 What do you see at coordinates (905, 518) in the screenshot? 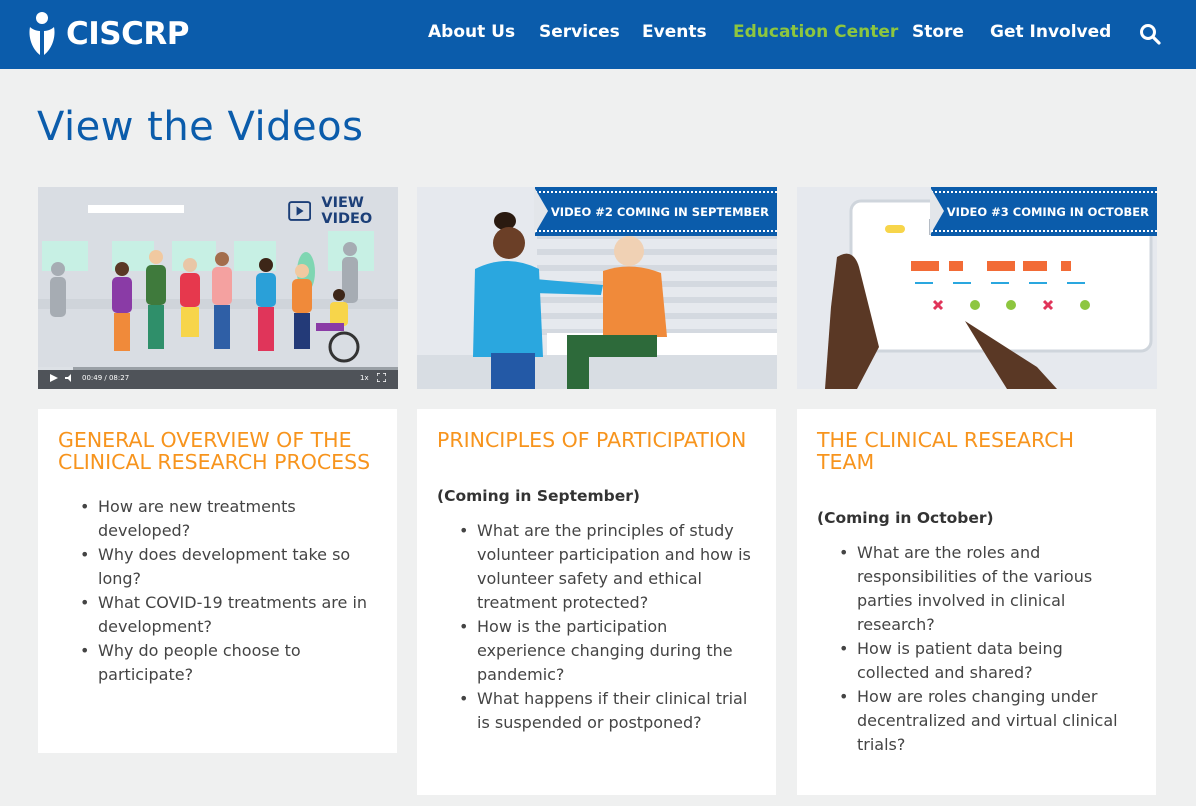
I see `video-3-subtitle: (Coming in October)` at bounding box center [905, 518].